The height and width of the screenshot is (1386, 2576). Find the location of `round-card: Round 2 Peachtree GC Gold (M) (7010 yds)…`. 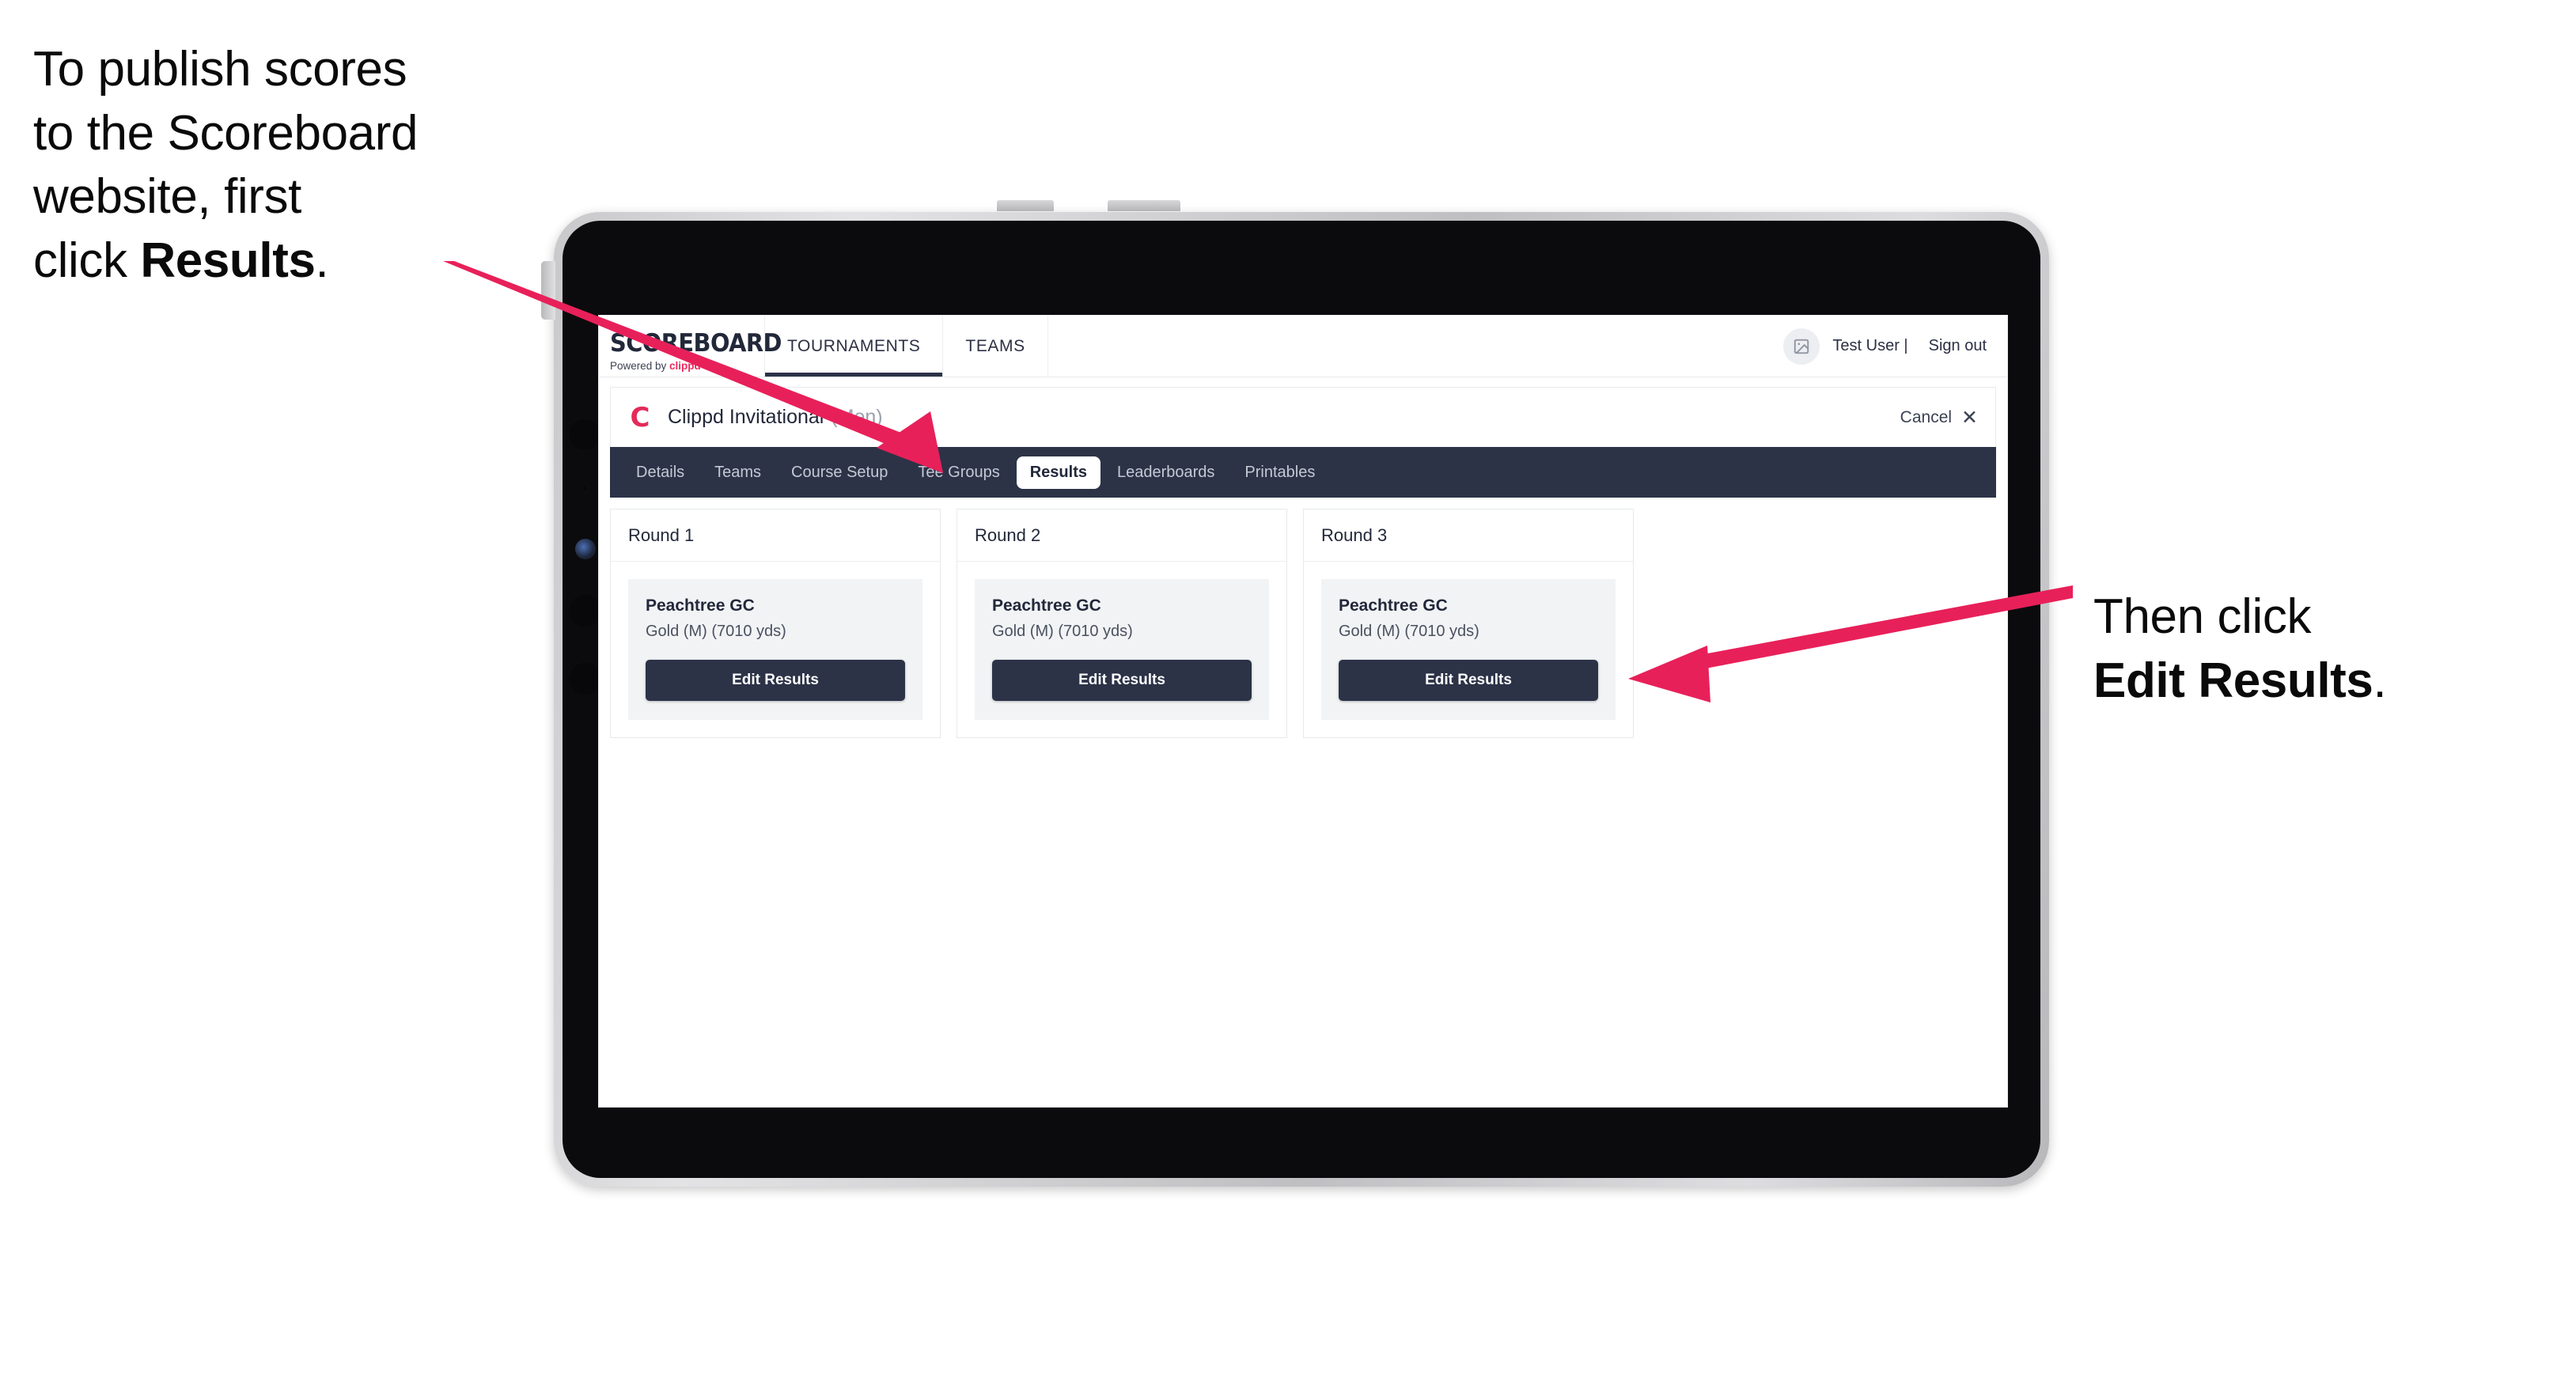

round-card: Round 2 Peachtree GC Gold (M) (7010 yds)… is located at coordinates (1122, 624).